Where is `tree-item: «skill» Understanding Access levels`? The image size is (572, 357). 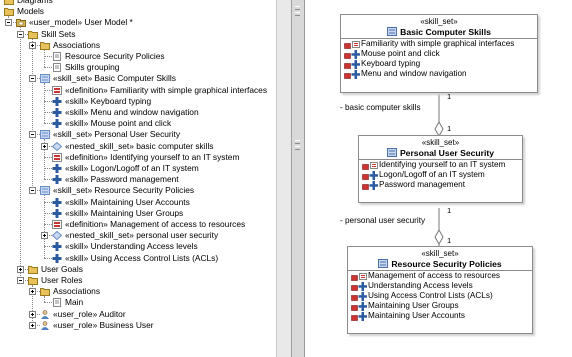
tree-item: «skill» Understanding Access levels is located at coordinates (138, 246).